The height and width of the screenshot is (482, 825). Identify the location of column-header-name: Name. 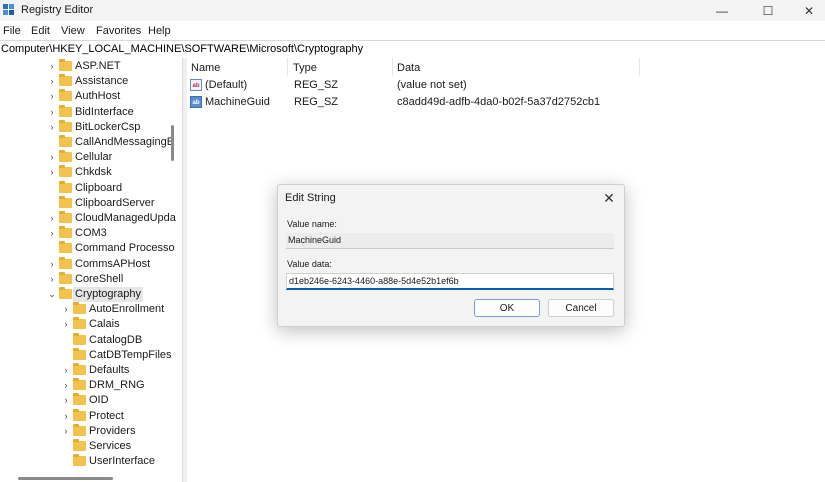
(205, 68).